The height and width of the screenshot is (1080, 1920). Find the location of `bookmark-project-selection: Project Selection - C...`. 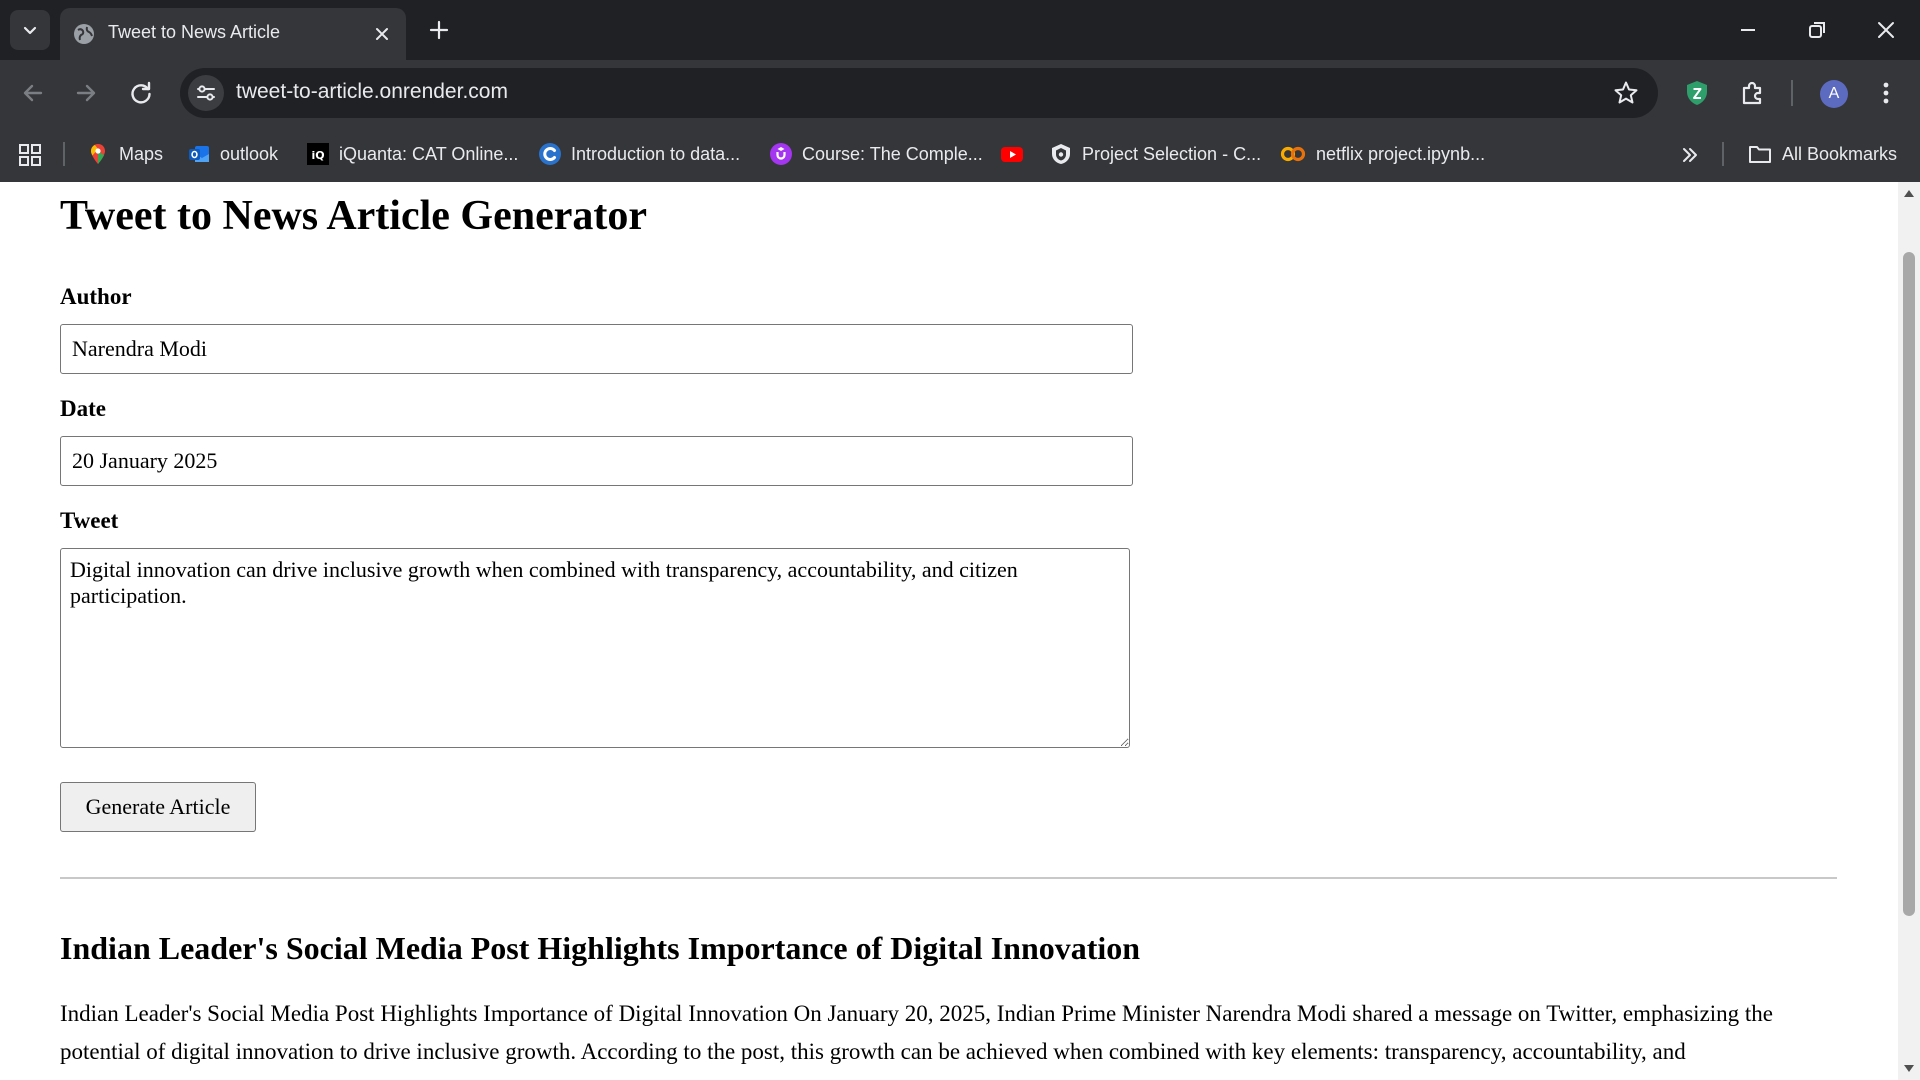

bookmark-project-selection: Project Selection - C... is located at coordinates (1155, 154).